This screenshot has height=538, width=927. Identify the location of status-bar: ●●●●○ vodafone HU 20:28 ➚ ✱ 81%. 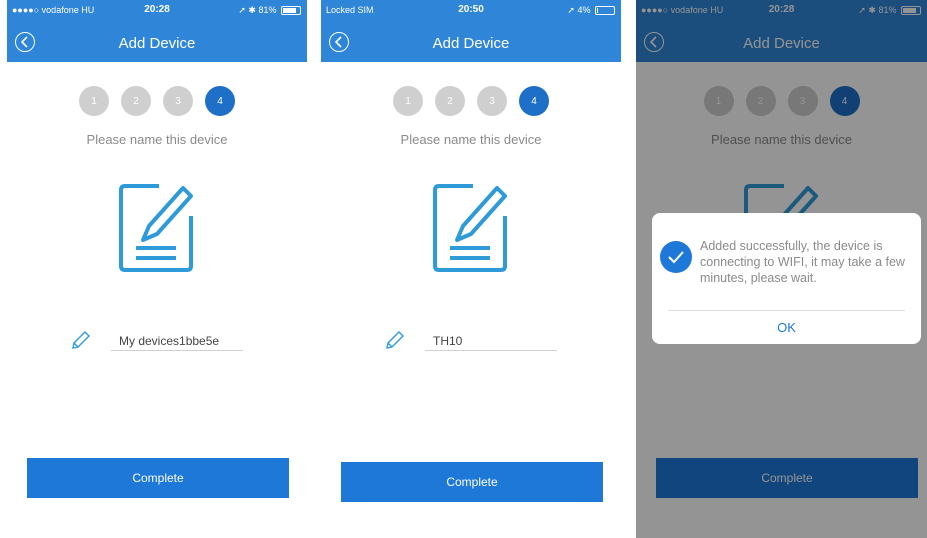
(157, 11).